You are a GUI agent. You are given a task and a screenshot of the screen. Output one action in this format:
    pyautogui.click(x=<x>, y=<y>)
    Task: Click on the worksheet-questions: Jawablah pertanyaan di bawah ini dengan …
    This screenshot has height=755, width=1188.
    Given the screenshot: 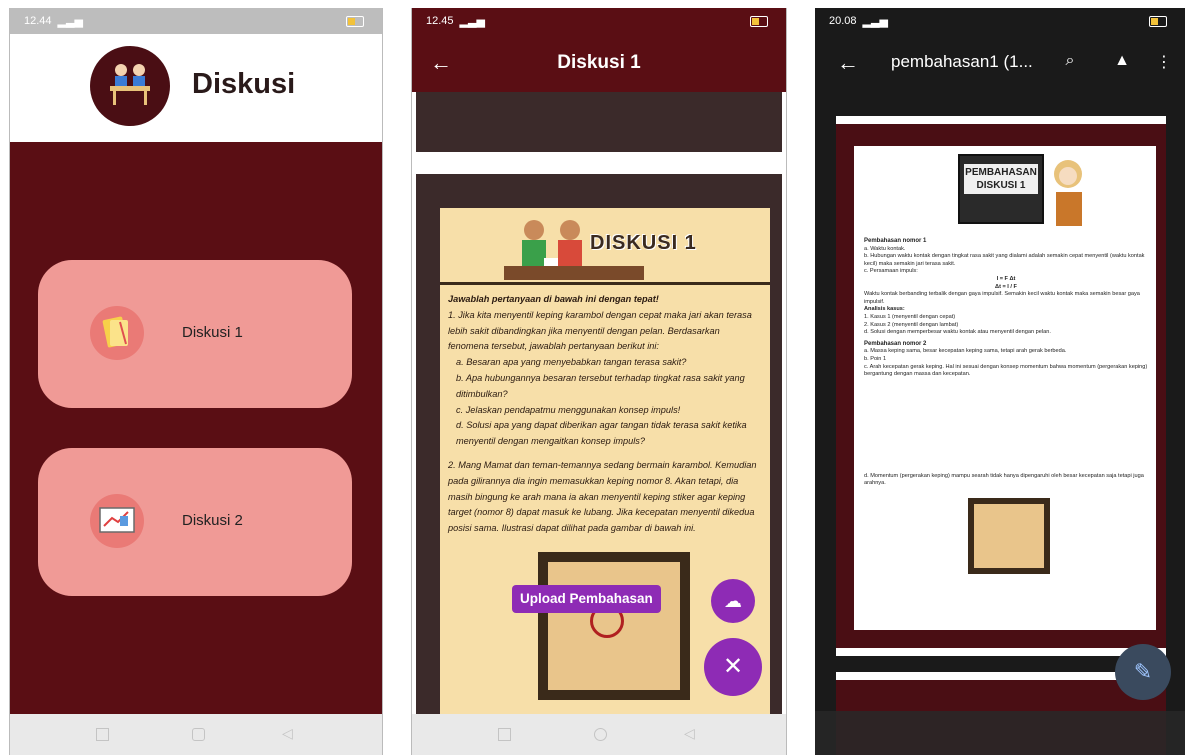 What is the action you would take?
    pyautogui.click(x=605, y=414)
    